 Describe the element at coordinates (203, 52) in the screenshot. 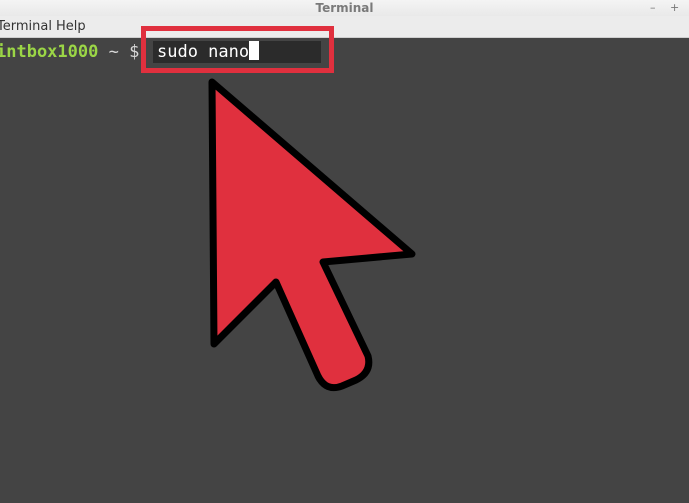

I see `command-text: sudo nano` at that location.